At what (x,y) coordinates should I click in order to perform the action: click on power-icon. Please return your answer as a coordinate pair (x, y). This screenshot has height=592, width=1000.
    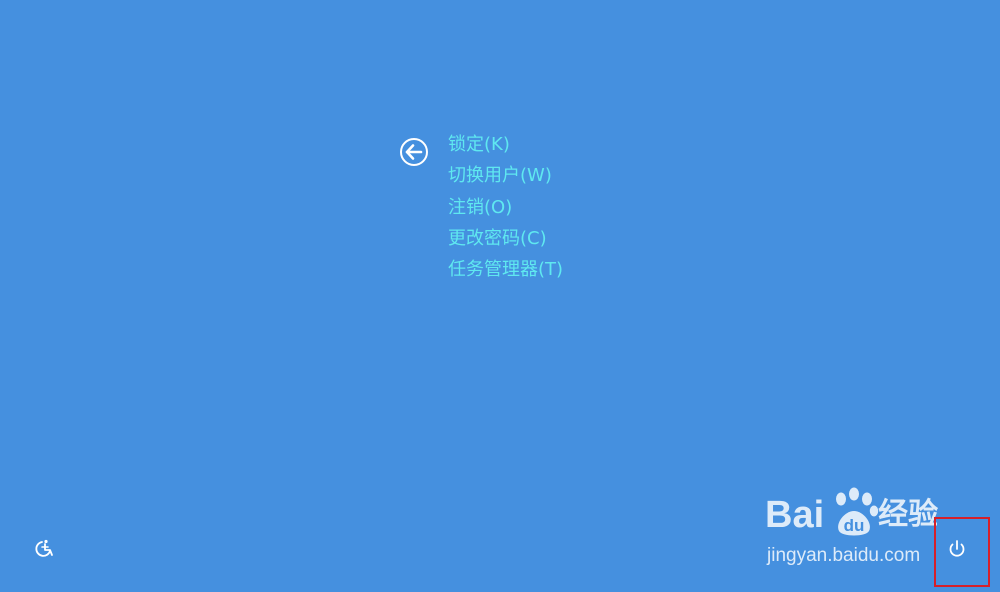
    Looking at the image, I should click on (957, 548).